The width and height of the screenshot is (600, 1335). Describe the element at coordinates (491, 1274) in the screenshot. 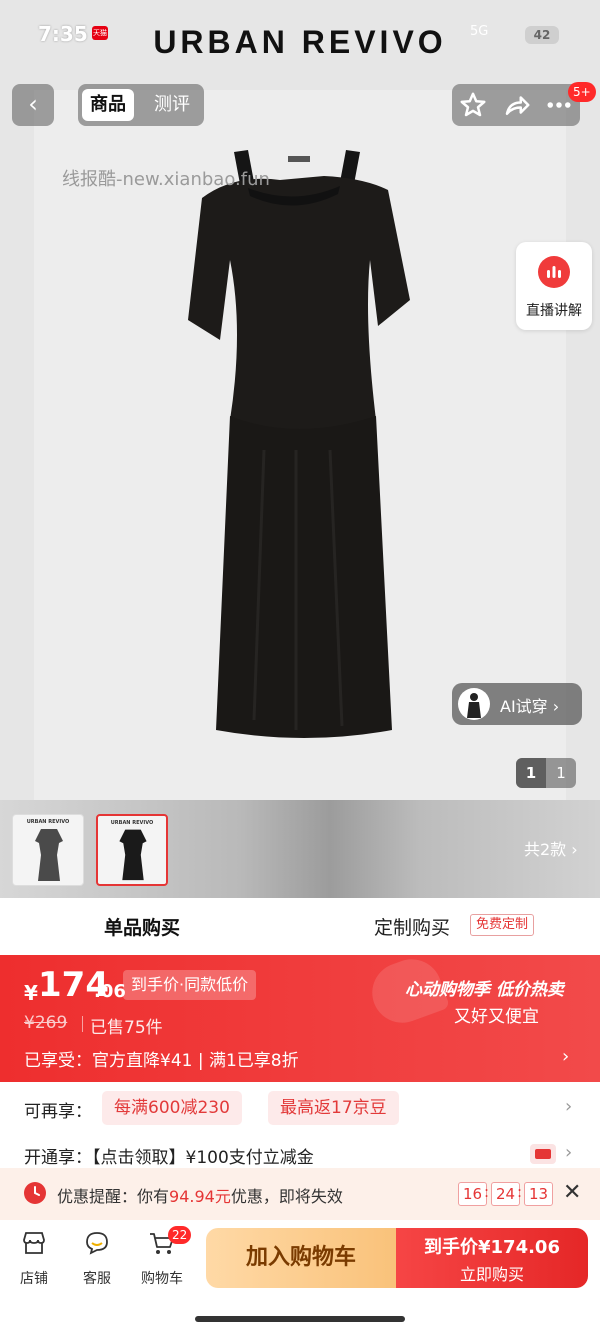

I see `buy-now-label: 立即购买` at that location.